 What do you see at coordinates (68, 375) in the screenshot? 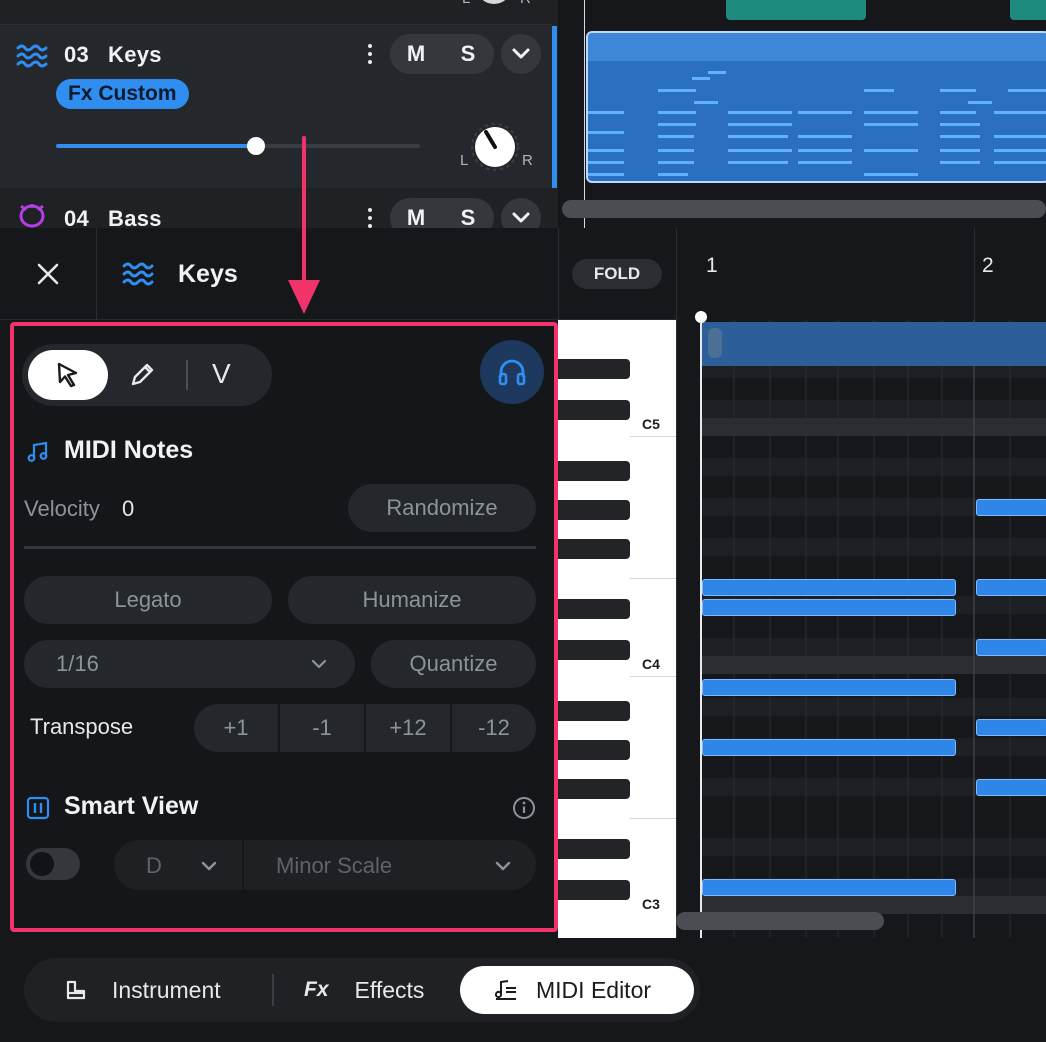
I see `select-tool-button` at bounding box center [68, 375].